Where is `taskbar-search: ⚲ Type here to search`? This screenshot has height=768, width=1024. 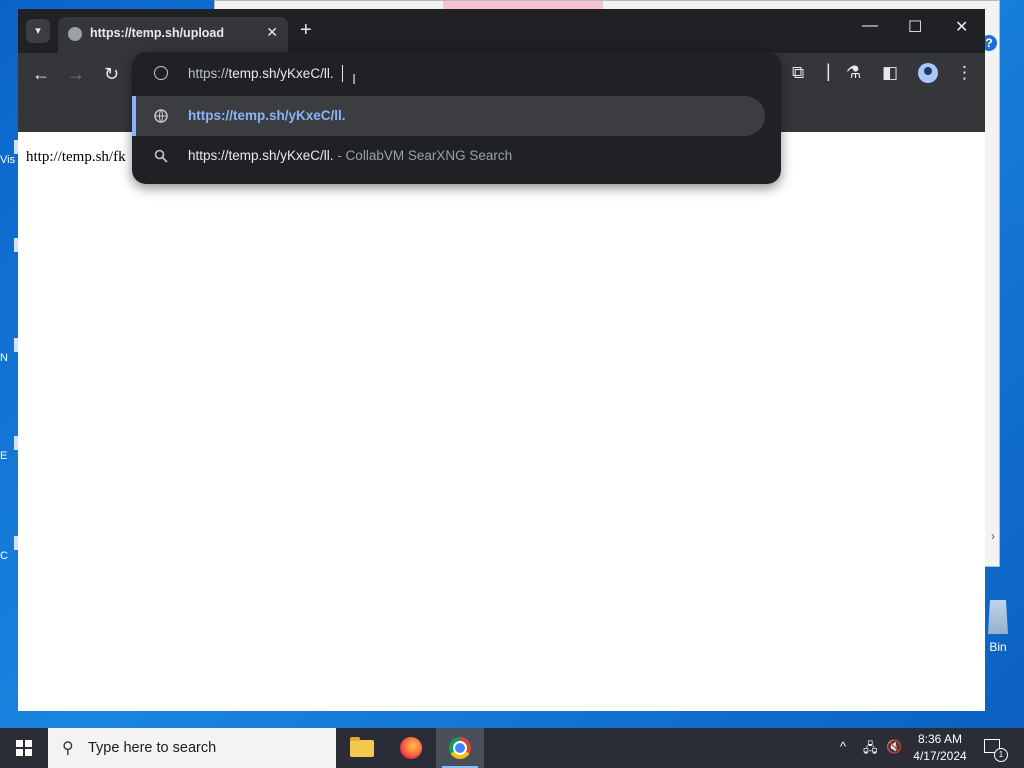 taskbar-search: ⚲ Type here to search is located at coordinates (192, 748).